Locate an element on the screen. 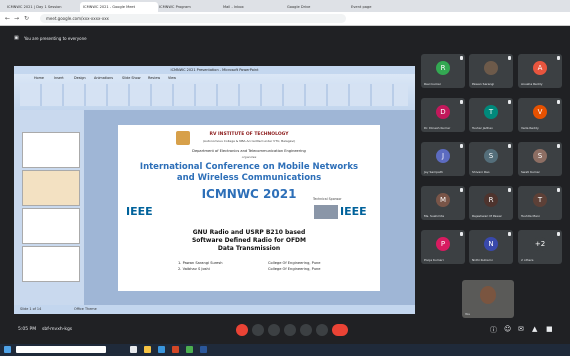 Image resolution: width=570 pixels, height=356 pixels. raise-hand-button is located at coordinates (290, 330).